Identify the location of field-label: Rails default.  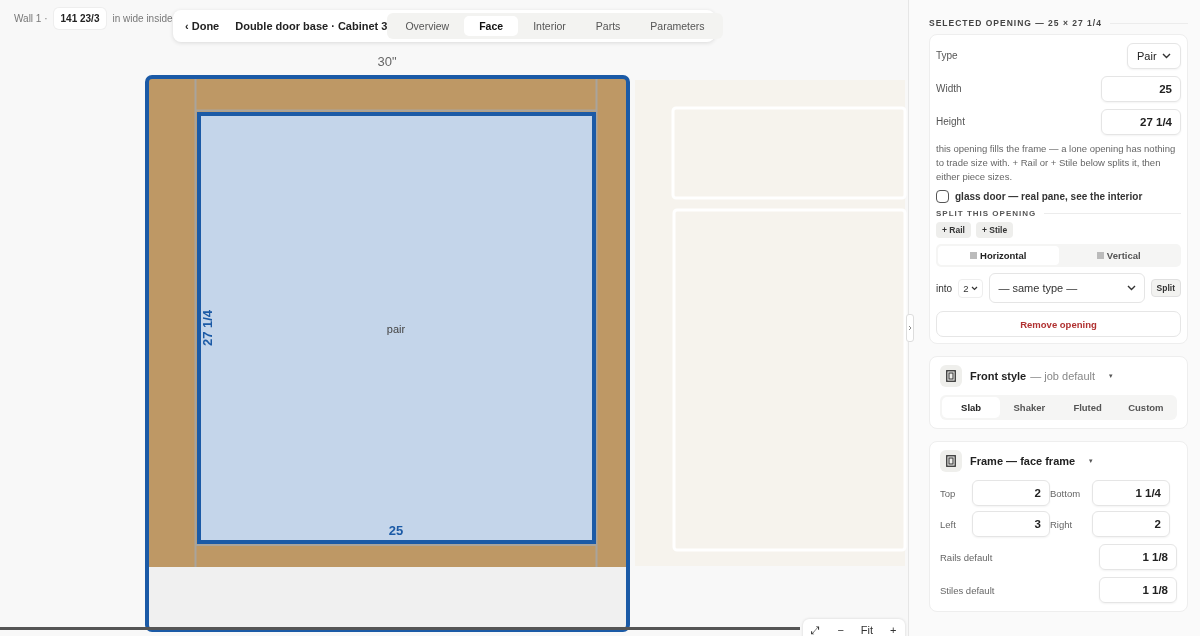
(966, 557).